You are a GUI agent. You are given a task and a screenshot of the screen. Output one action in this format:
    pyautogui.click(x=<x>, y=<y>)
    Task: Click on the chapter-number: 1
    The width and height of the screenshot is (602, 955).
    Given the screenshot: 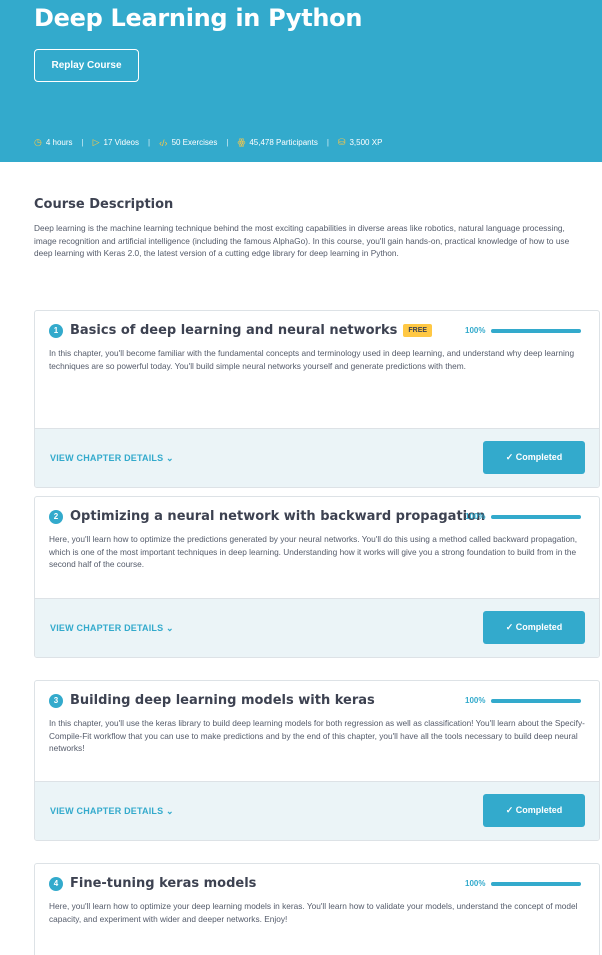 What is the action you would take?
    pyautogui.click(x=56, y=330)
    